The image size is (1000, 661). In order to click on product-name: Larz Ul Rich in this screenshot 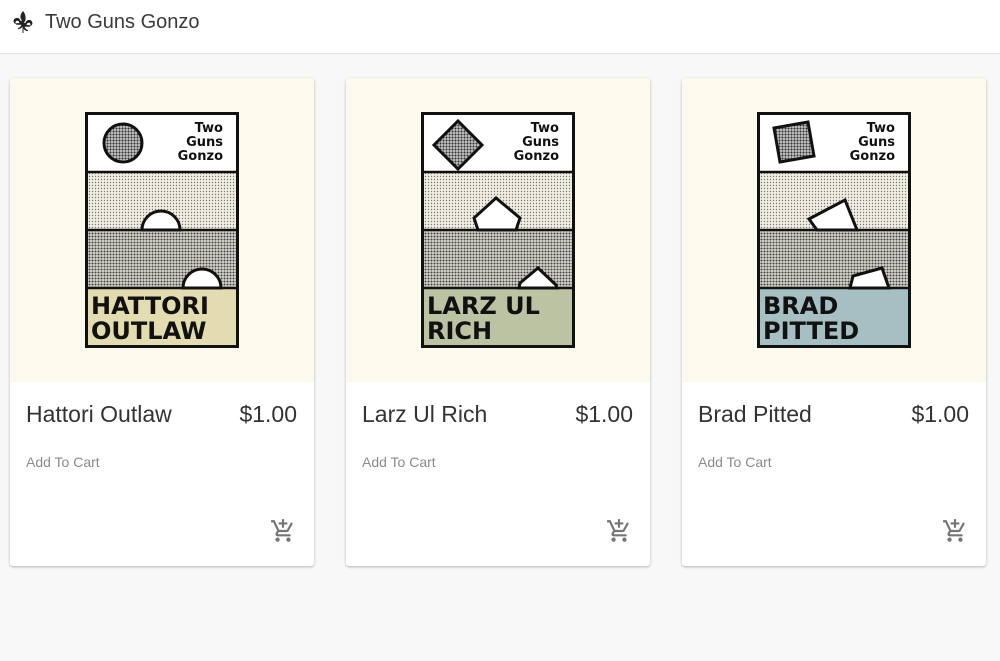, I will do `click(425, 414)`.